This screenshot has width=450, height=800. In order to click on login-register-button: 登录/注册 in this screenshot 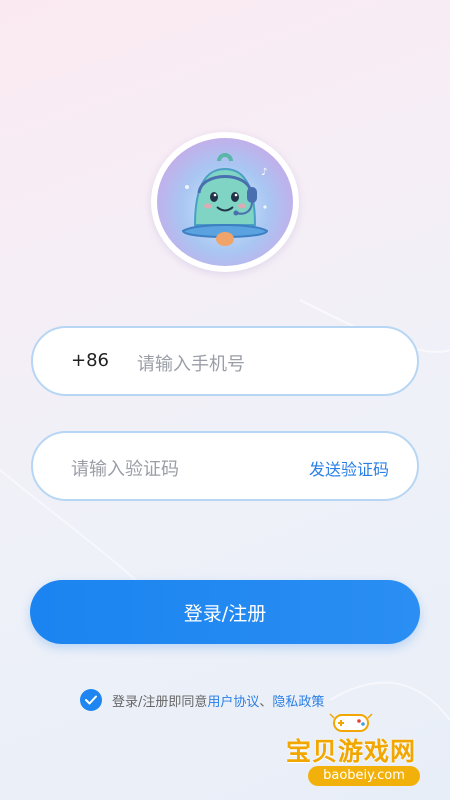, I will do `click(225, 612)`.